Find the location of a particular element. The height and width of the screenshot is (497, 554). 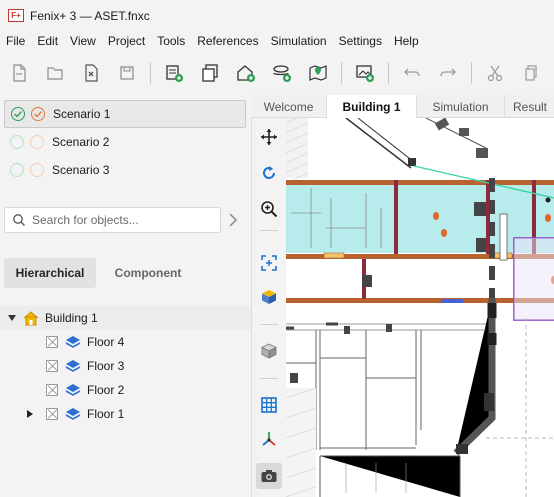

tab-hierarchical: Hierarchical is located at coordinates (50, 273).